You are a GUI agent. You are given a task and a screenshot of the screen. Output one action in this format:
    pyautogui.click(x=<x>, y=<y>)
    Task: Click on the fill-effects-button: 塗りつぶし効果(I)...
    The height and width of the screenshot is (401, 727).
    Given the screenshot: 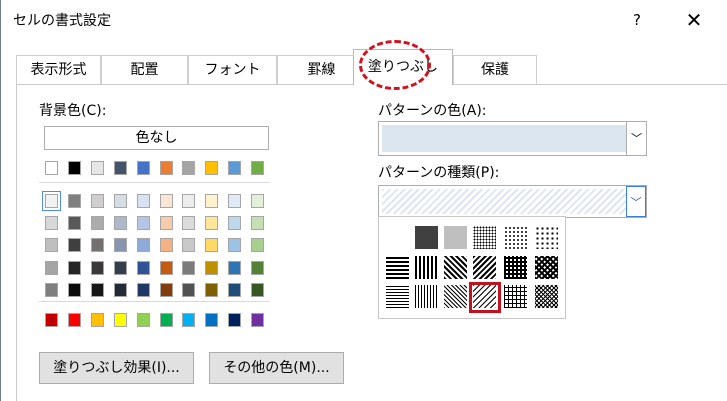 What is the action you would take?
    pyautogui.click(x=116, y=368)
    